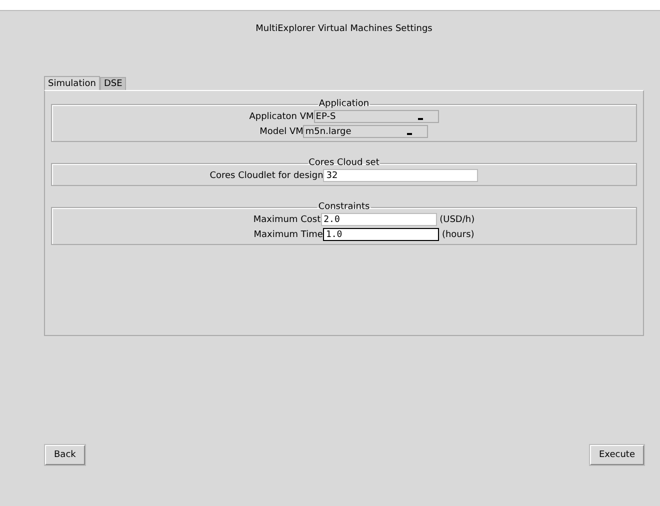 The image size is (660, 506). I want to click on unit-label: (hours), so click(458, 235).